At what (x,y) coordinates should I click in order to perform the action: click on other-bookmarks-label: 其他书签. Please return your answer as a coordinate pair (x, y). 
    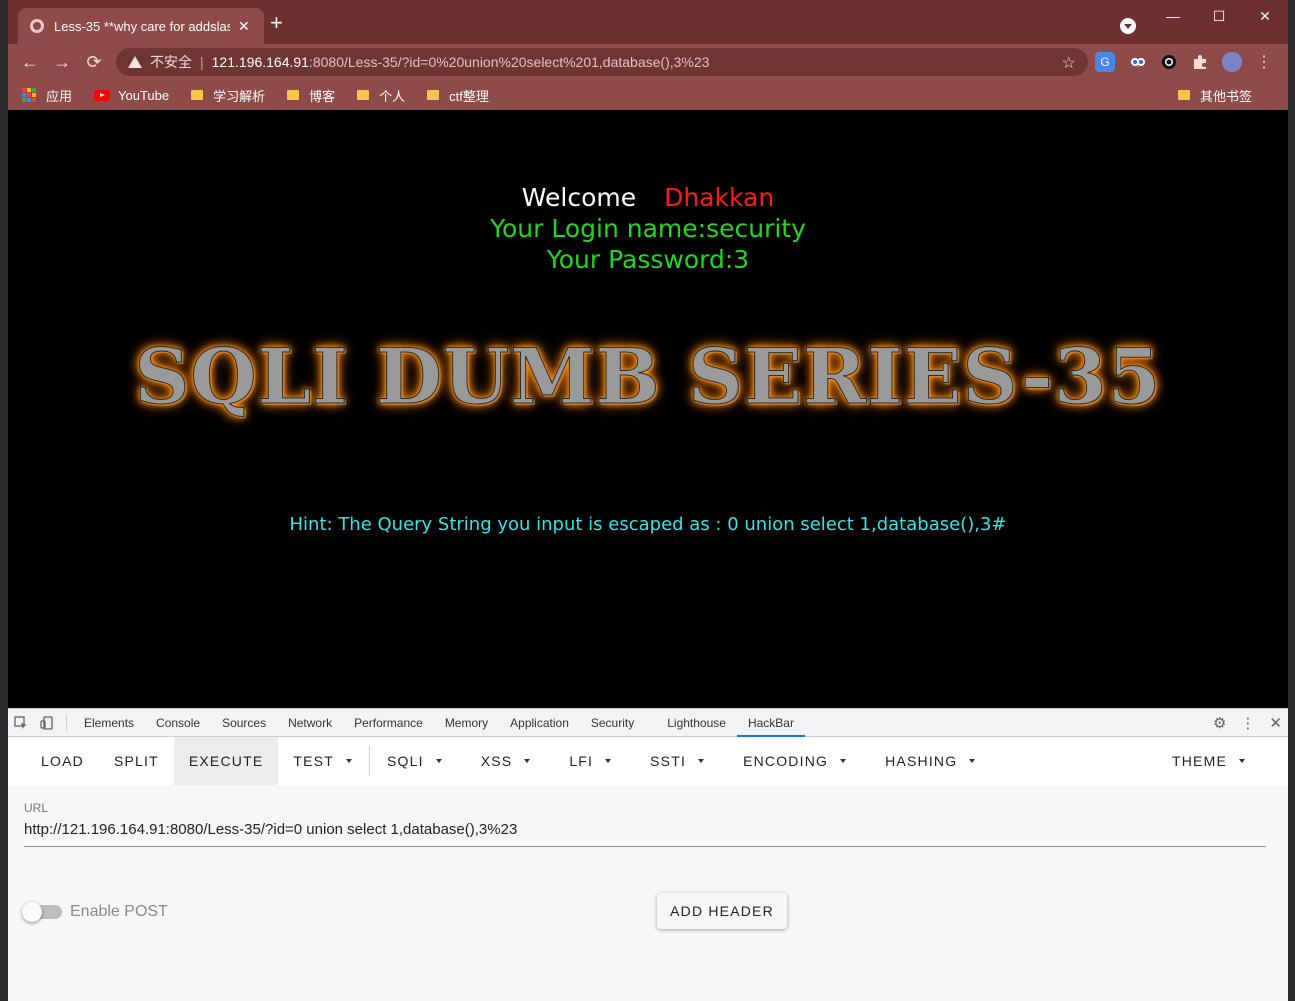
    Looking at the image, I should click on (1225, 96).